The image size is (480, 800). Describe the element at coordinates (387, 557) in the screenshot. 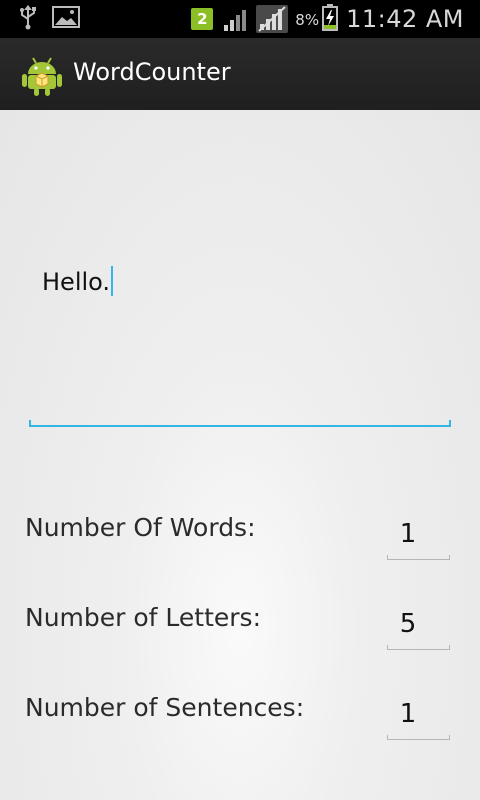

I see `words-count-tick-left` at that location.